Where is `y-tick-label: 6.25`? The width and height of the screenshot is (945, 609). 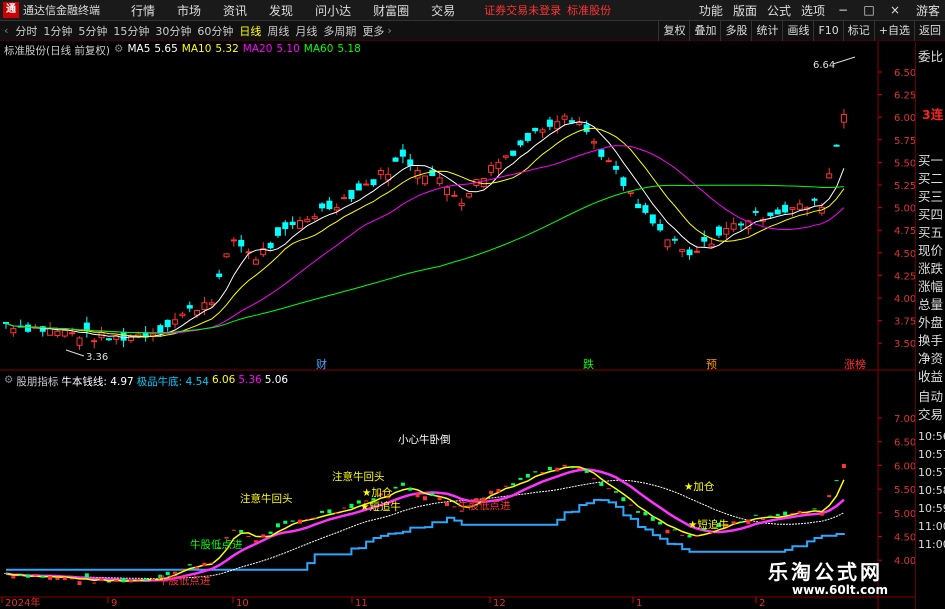
y-tick-label: 6.25 is located at coordinates (905, 96).